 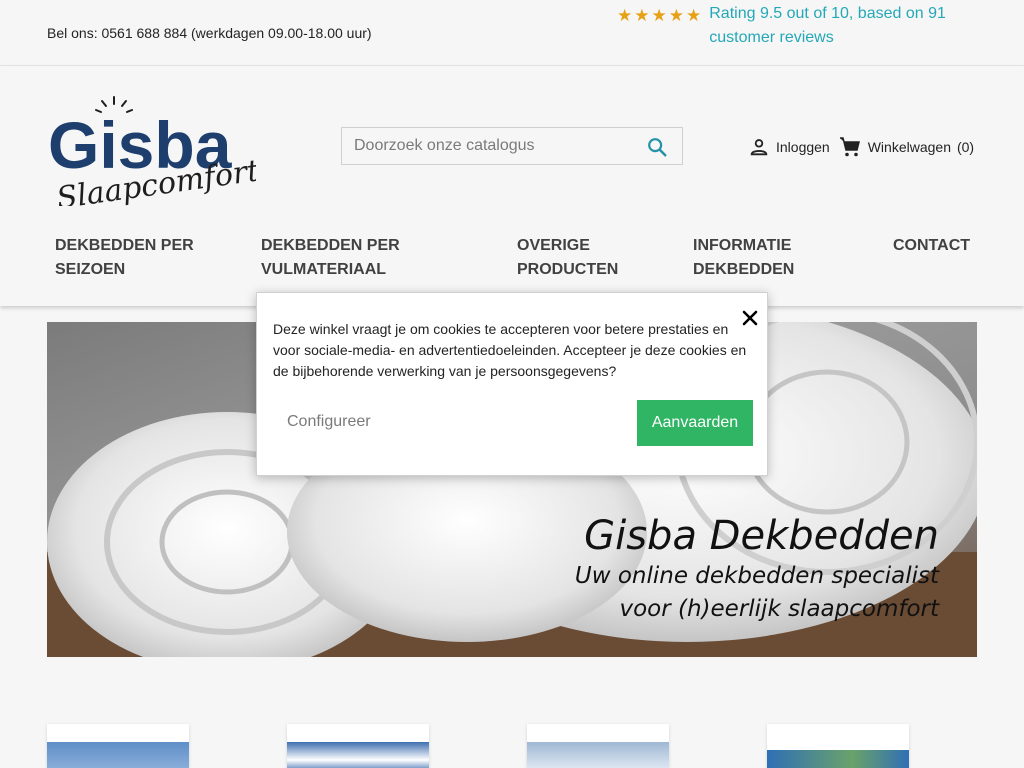 I want to click on configure-button: Configureer, so click(x=329, y=422).